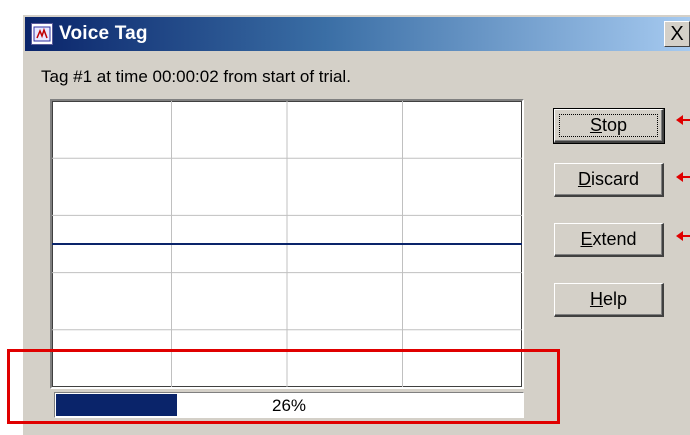 This screenshot has height=435, width=690. I want to click on focus-rectangle, so click(608, 125).